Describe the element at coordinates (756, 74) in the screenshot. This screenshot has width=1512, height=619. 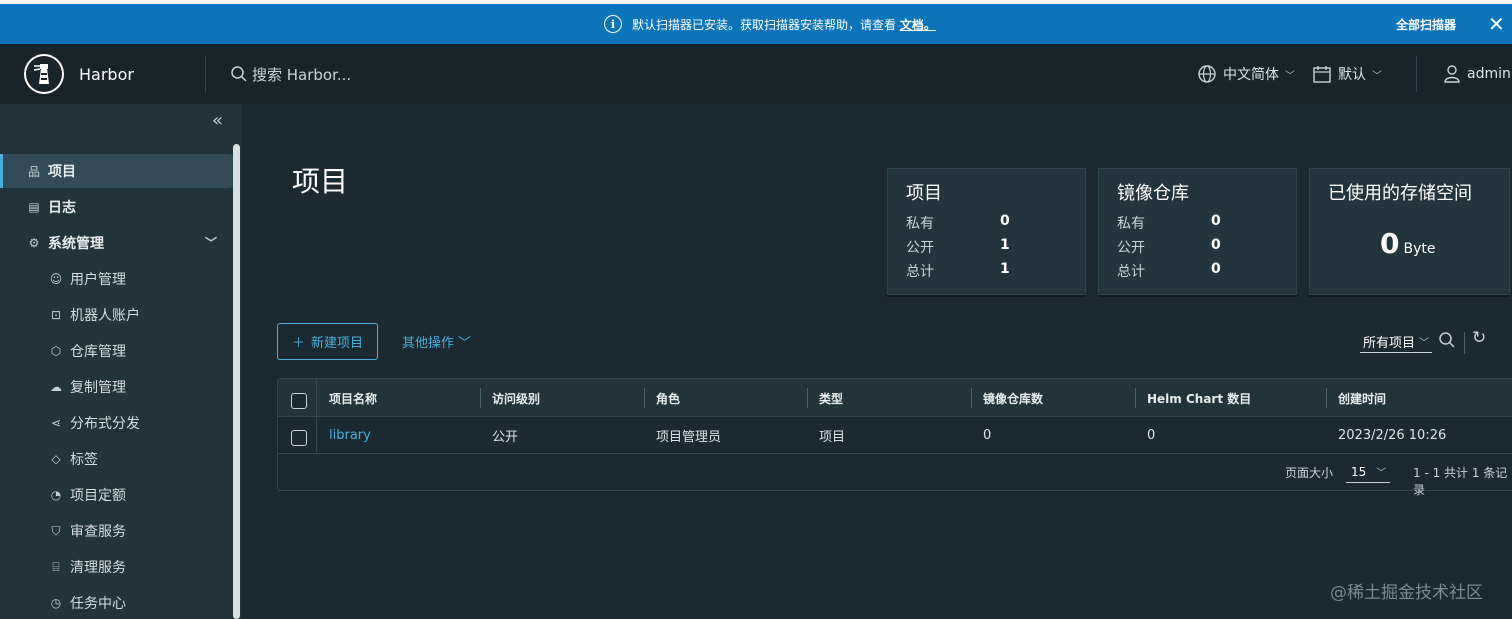
I see `app-header: Harbor 搜索 Harbor... 中文简体 ﹀ 默认 ﹀ admin` at that location.